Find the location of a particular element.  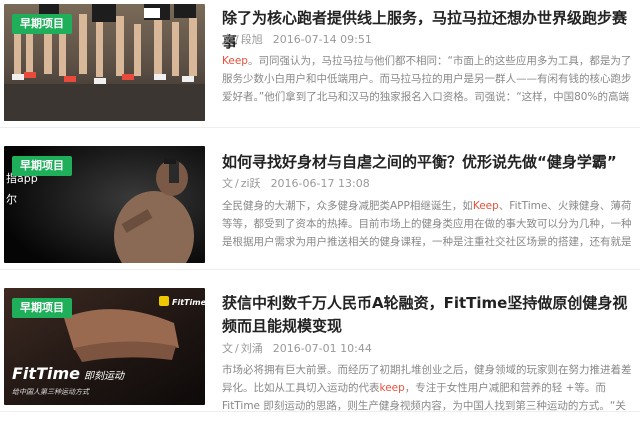

article-meta: 文 / 段旭 2016-07-14 09:51 is located at coordinates (297, 39).